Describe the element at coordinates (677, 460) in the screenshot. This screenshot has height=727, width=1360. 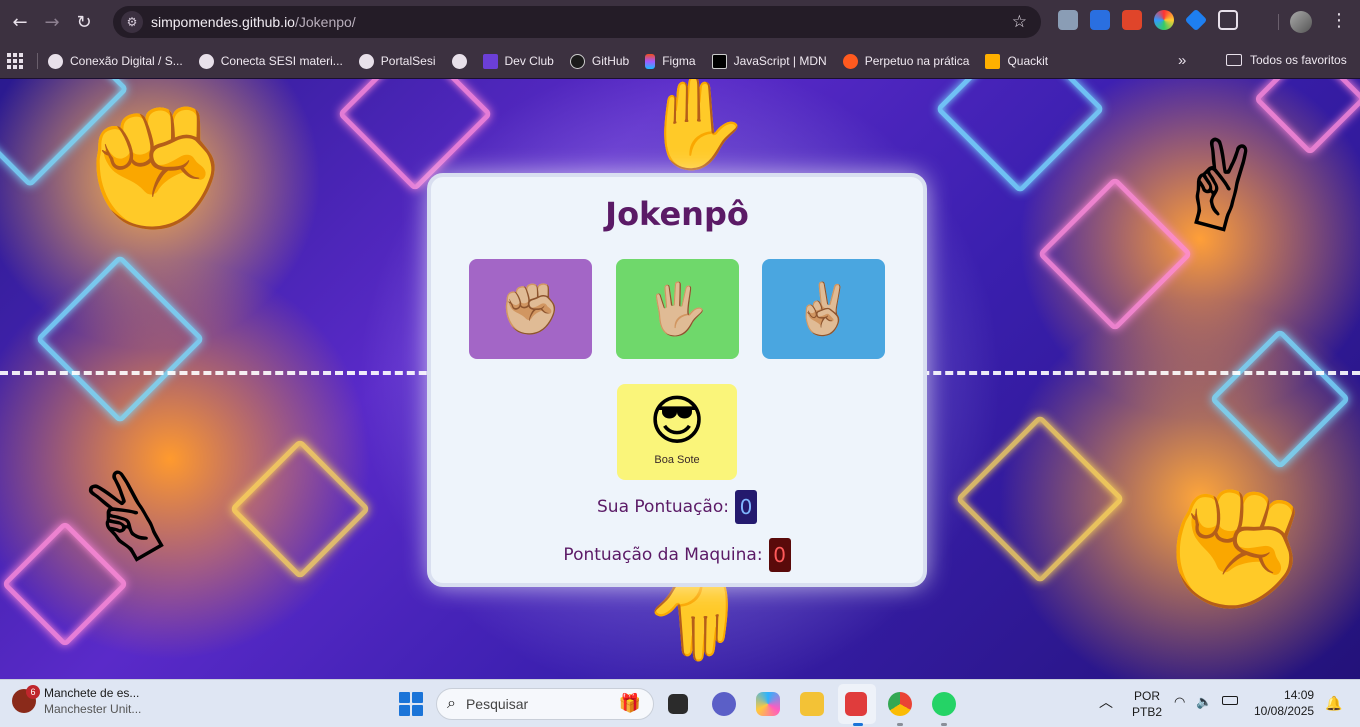
I see `result-caption: Boa Sote` at that location.